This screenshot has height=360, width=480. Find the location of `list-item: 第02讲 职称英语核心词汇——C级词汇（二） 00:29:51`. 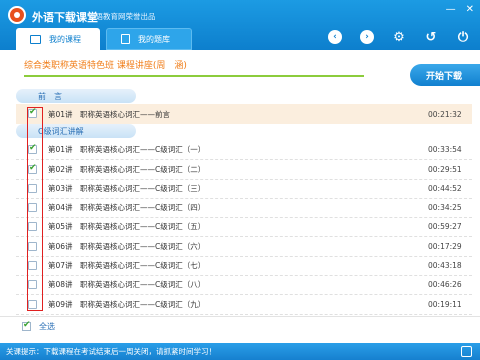

list-item: 第02讲 职称英语核心词汇——C级词汇（二） 00:29:51 is located at coordinates (244, 170).